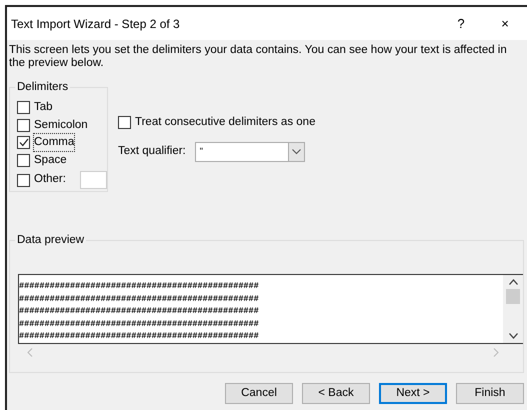  I want to click on vertical-scrollbar, so click(513, 309).